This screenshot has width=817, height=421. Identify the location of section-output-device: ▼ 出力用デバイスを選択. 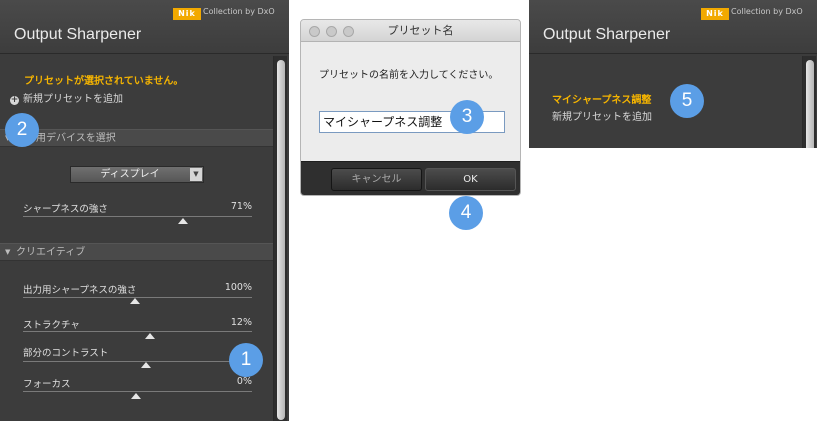
(136, 138).